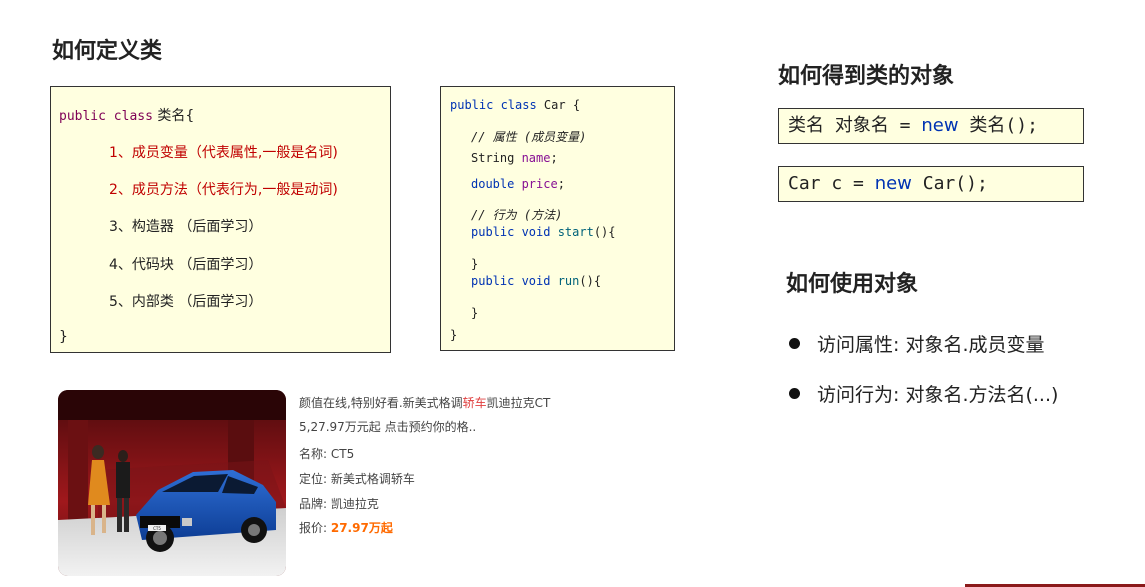 The width and height of the screenshot is (1145, 587). Describe the element at coordinates (931, 345) in the screenshot. I see `access-attribute-text: 访问属性: 对象名.成员变量` at that location.